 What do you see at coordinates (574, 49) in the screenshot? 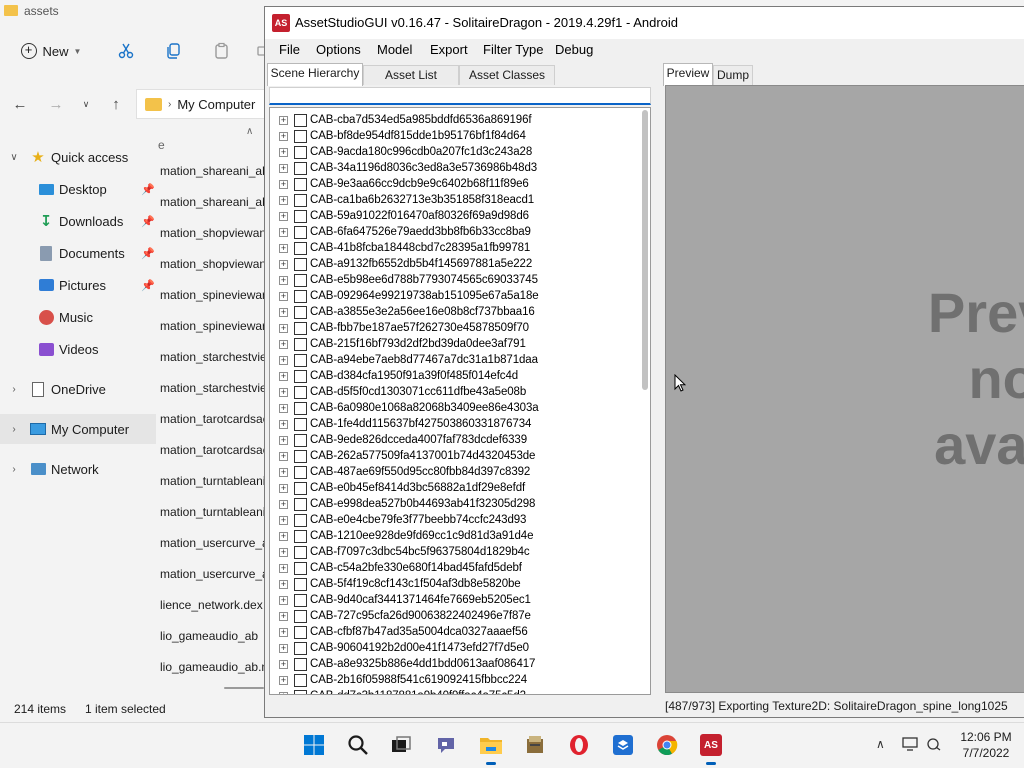
I see `menu-debug: Debug` at bounding box center [574, 49].